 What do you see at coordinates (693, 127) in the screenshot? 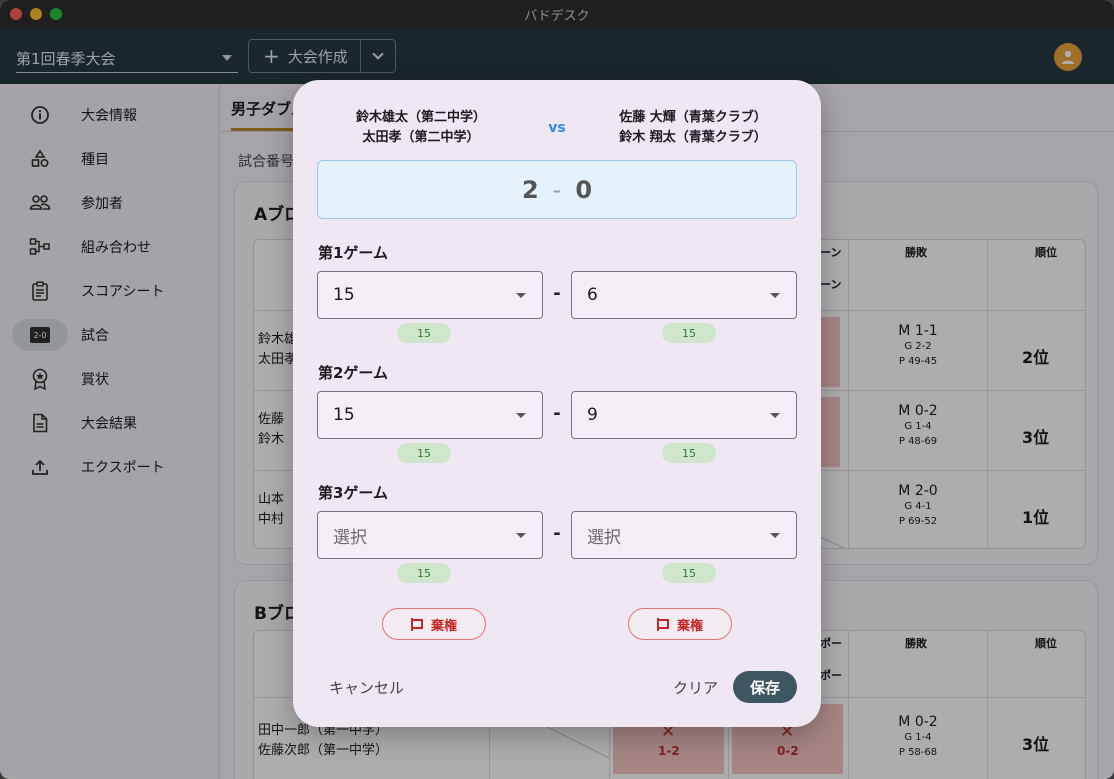
I see `team-right: 佐藤 大輝（青葉クラブ） 鈴木 翔太（青葉クラブ）` at bounding box center [693, 127].